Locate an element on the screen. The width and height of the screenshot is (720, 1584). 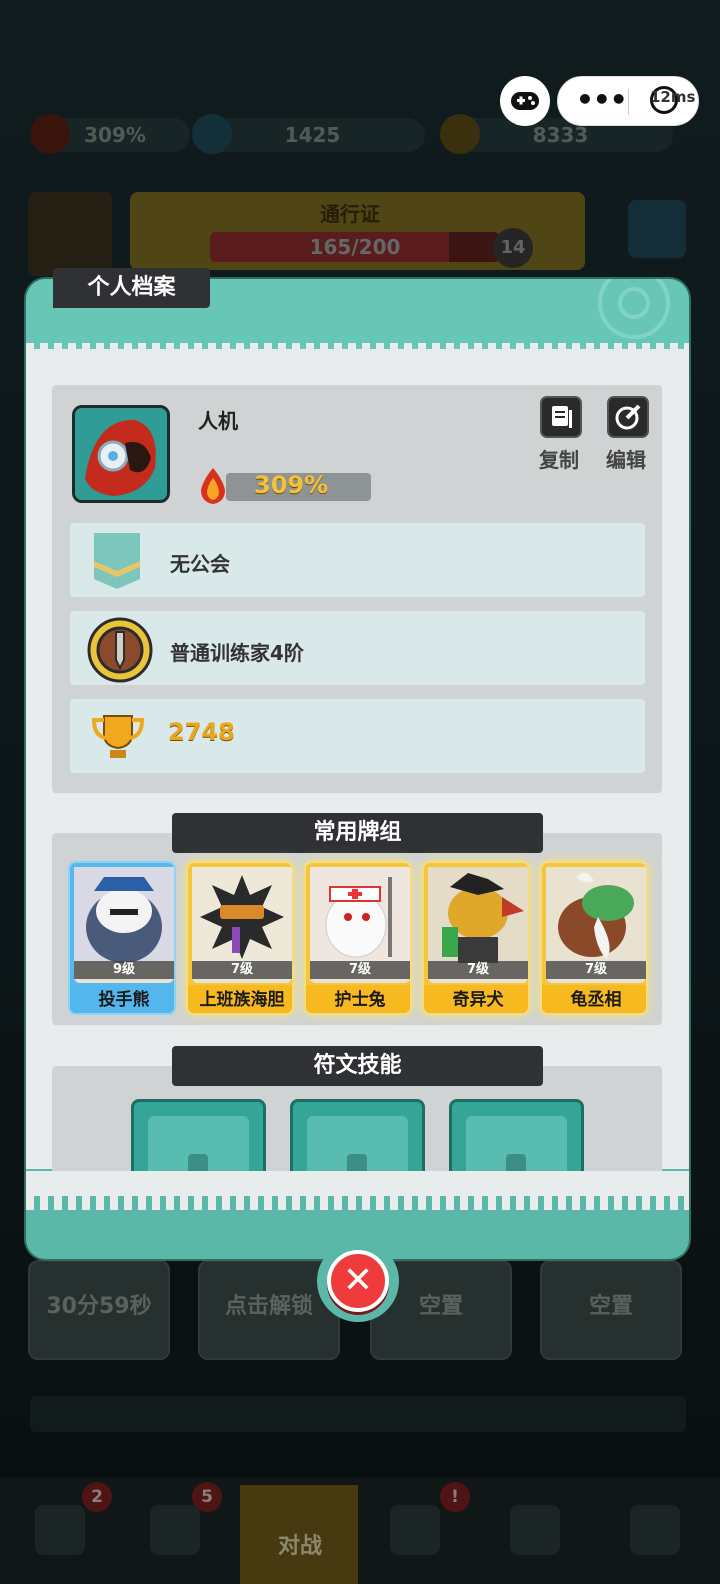
copy-icon is located at coordinates (562, 417).